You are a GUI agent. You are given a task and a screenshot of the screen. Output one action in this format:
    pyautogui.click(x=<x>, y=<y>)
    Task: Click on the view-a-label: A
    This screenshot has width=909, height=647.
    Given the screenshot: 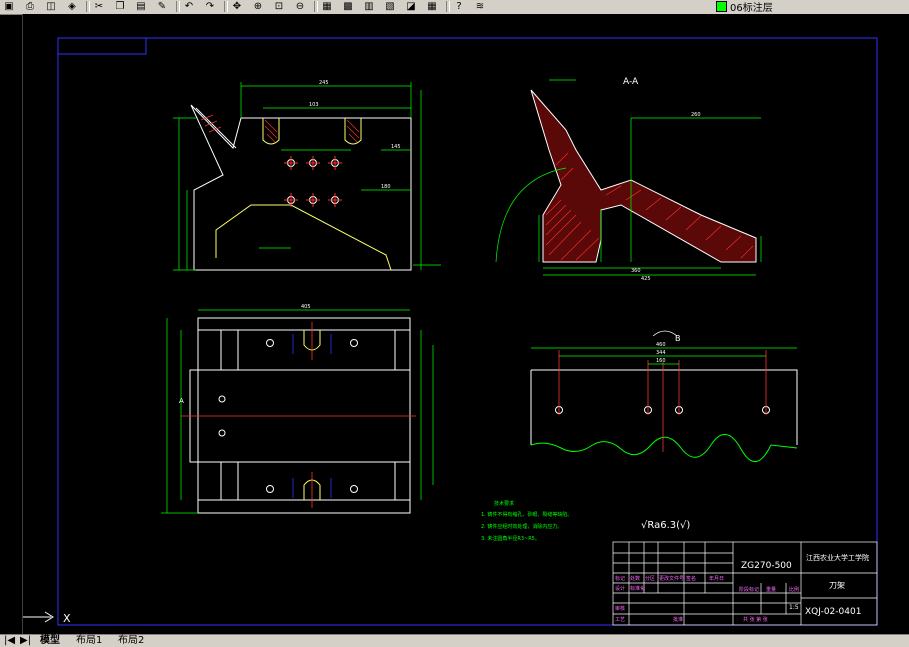 What is the action you would take?
    pyautogui.click(x=181, y=401)
    